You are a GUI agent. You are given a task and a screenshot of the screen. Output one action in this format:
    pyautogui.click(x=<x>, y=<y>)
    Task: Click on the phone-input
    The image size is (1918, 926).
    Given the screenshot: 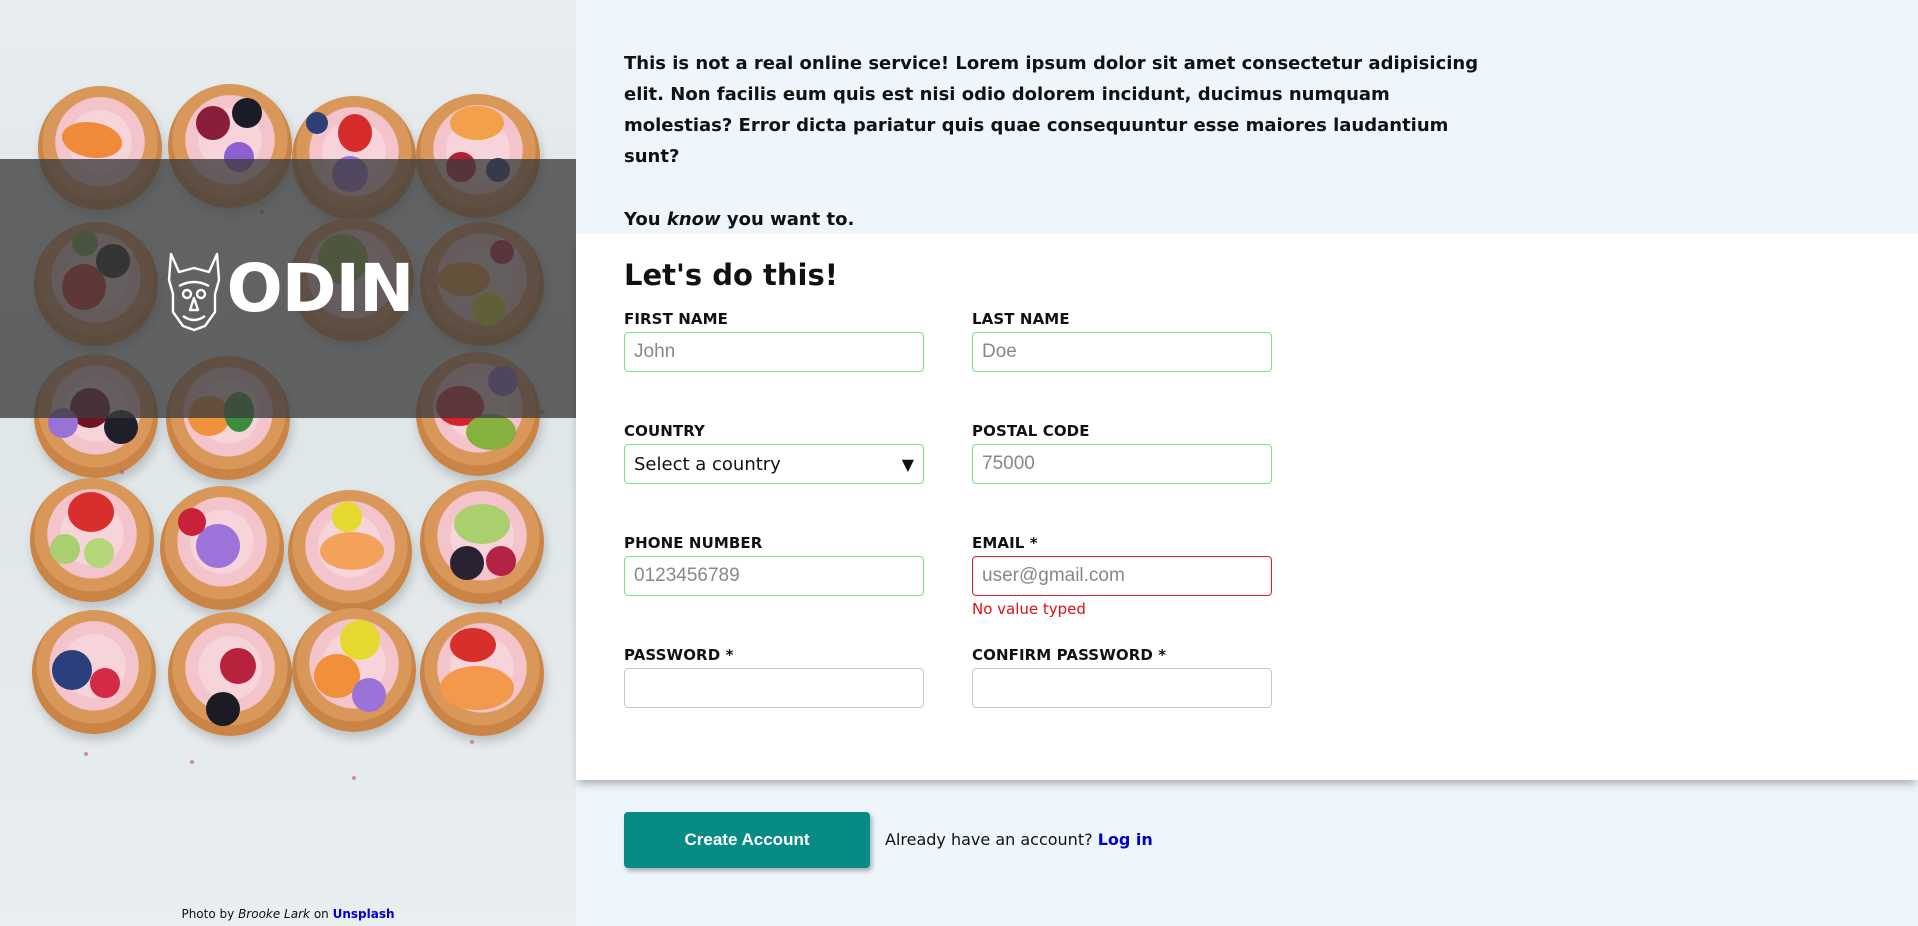 What is the action you would take?
    pyautogui.click(x=774, y=576)
    